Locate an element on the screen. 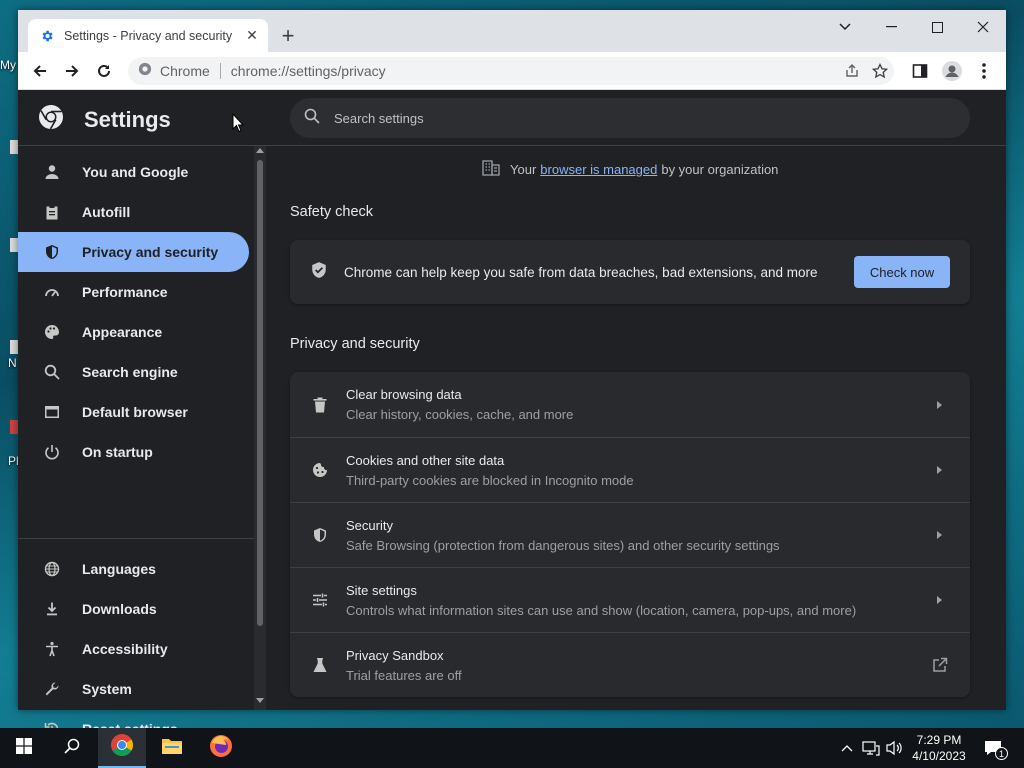 Image resolution: width=1024 pixels, height=768 pixels. sidebar-item-label: Languages is located at coordinates (119, 569).